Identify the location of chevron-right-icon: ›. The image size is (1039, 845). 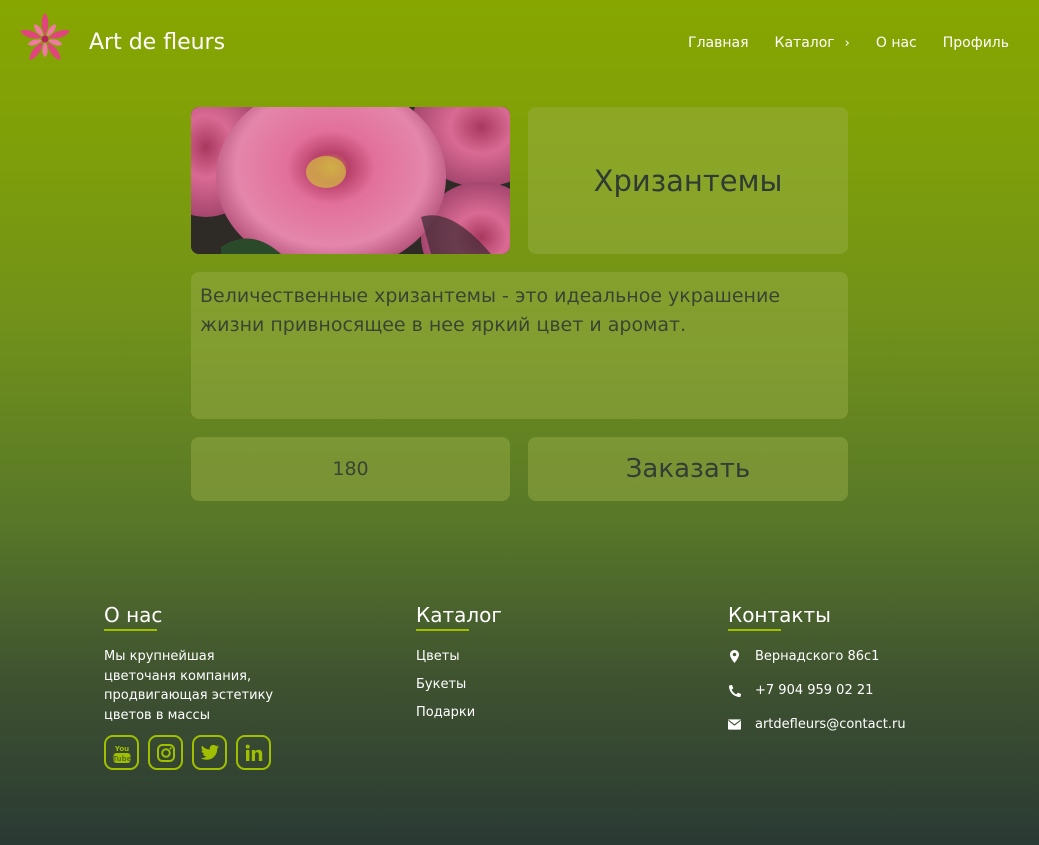
(847, 43).